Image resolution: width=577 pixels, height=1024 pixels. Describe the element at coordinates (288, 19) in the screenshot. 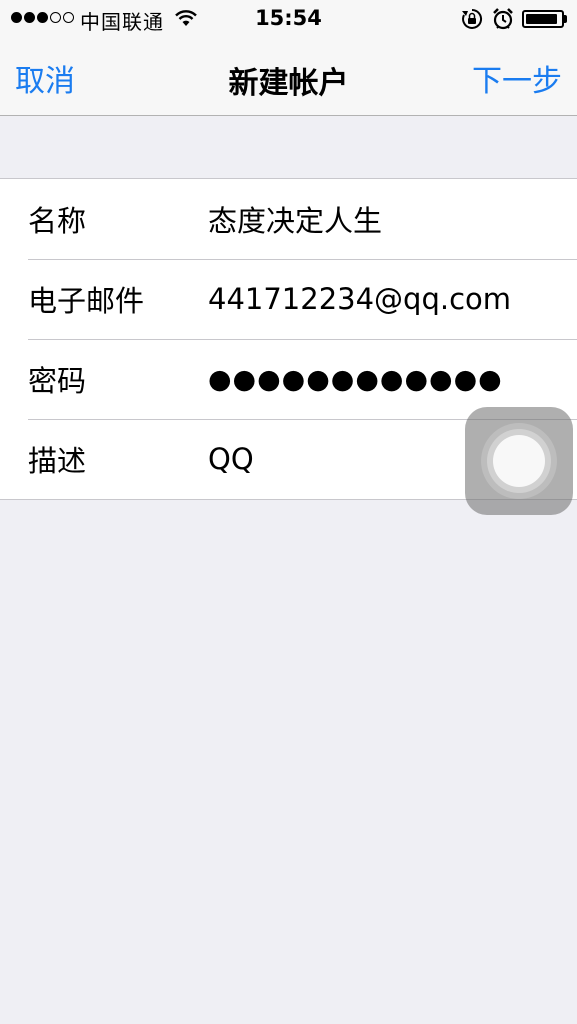

I see `status-bar: 中国联通 15:54` at that location.